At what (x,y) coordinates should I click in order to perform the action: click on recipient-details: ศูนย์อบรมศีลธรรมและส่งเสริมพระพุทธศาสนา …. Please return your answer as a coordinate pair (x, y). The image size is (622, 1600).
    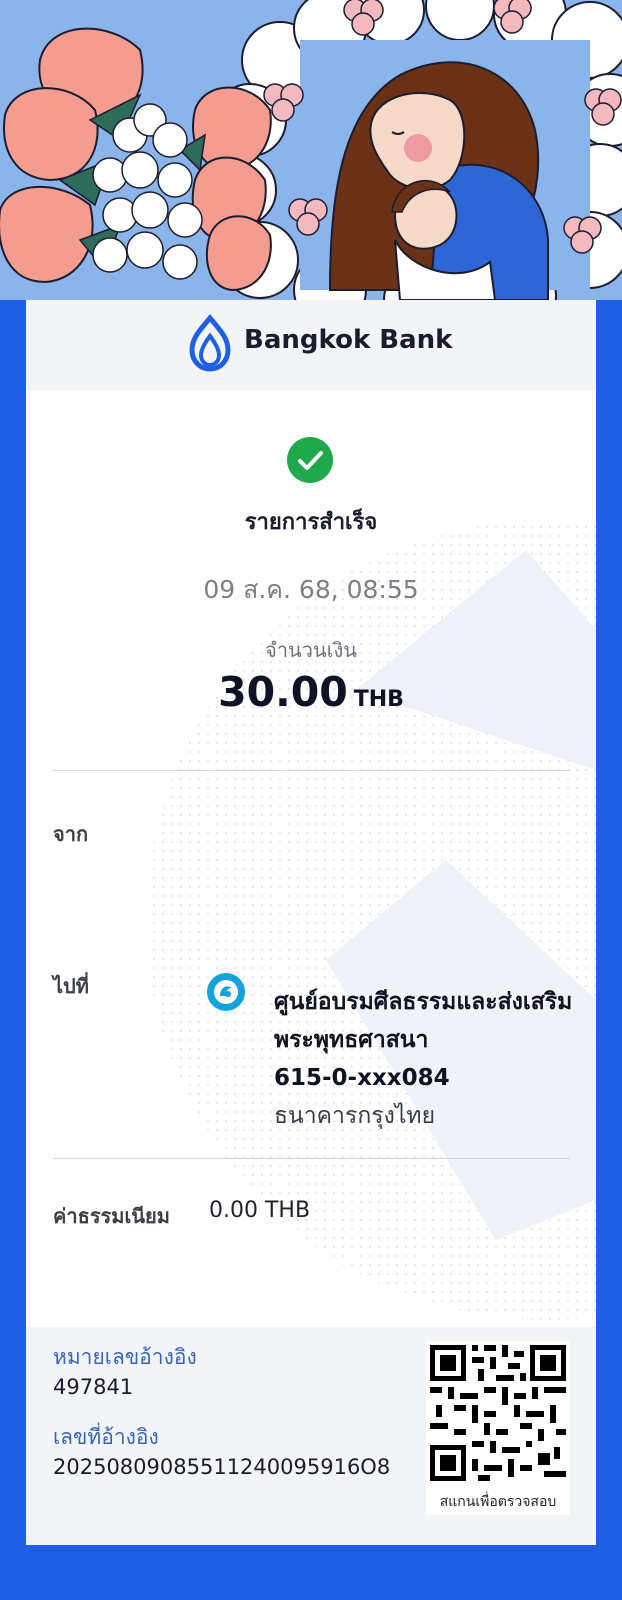
    Looking at the image, I should click on (424, 1059).